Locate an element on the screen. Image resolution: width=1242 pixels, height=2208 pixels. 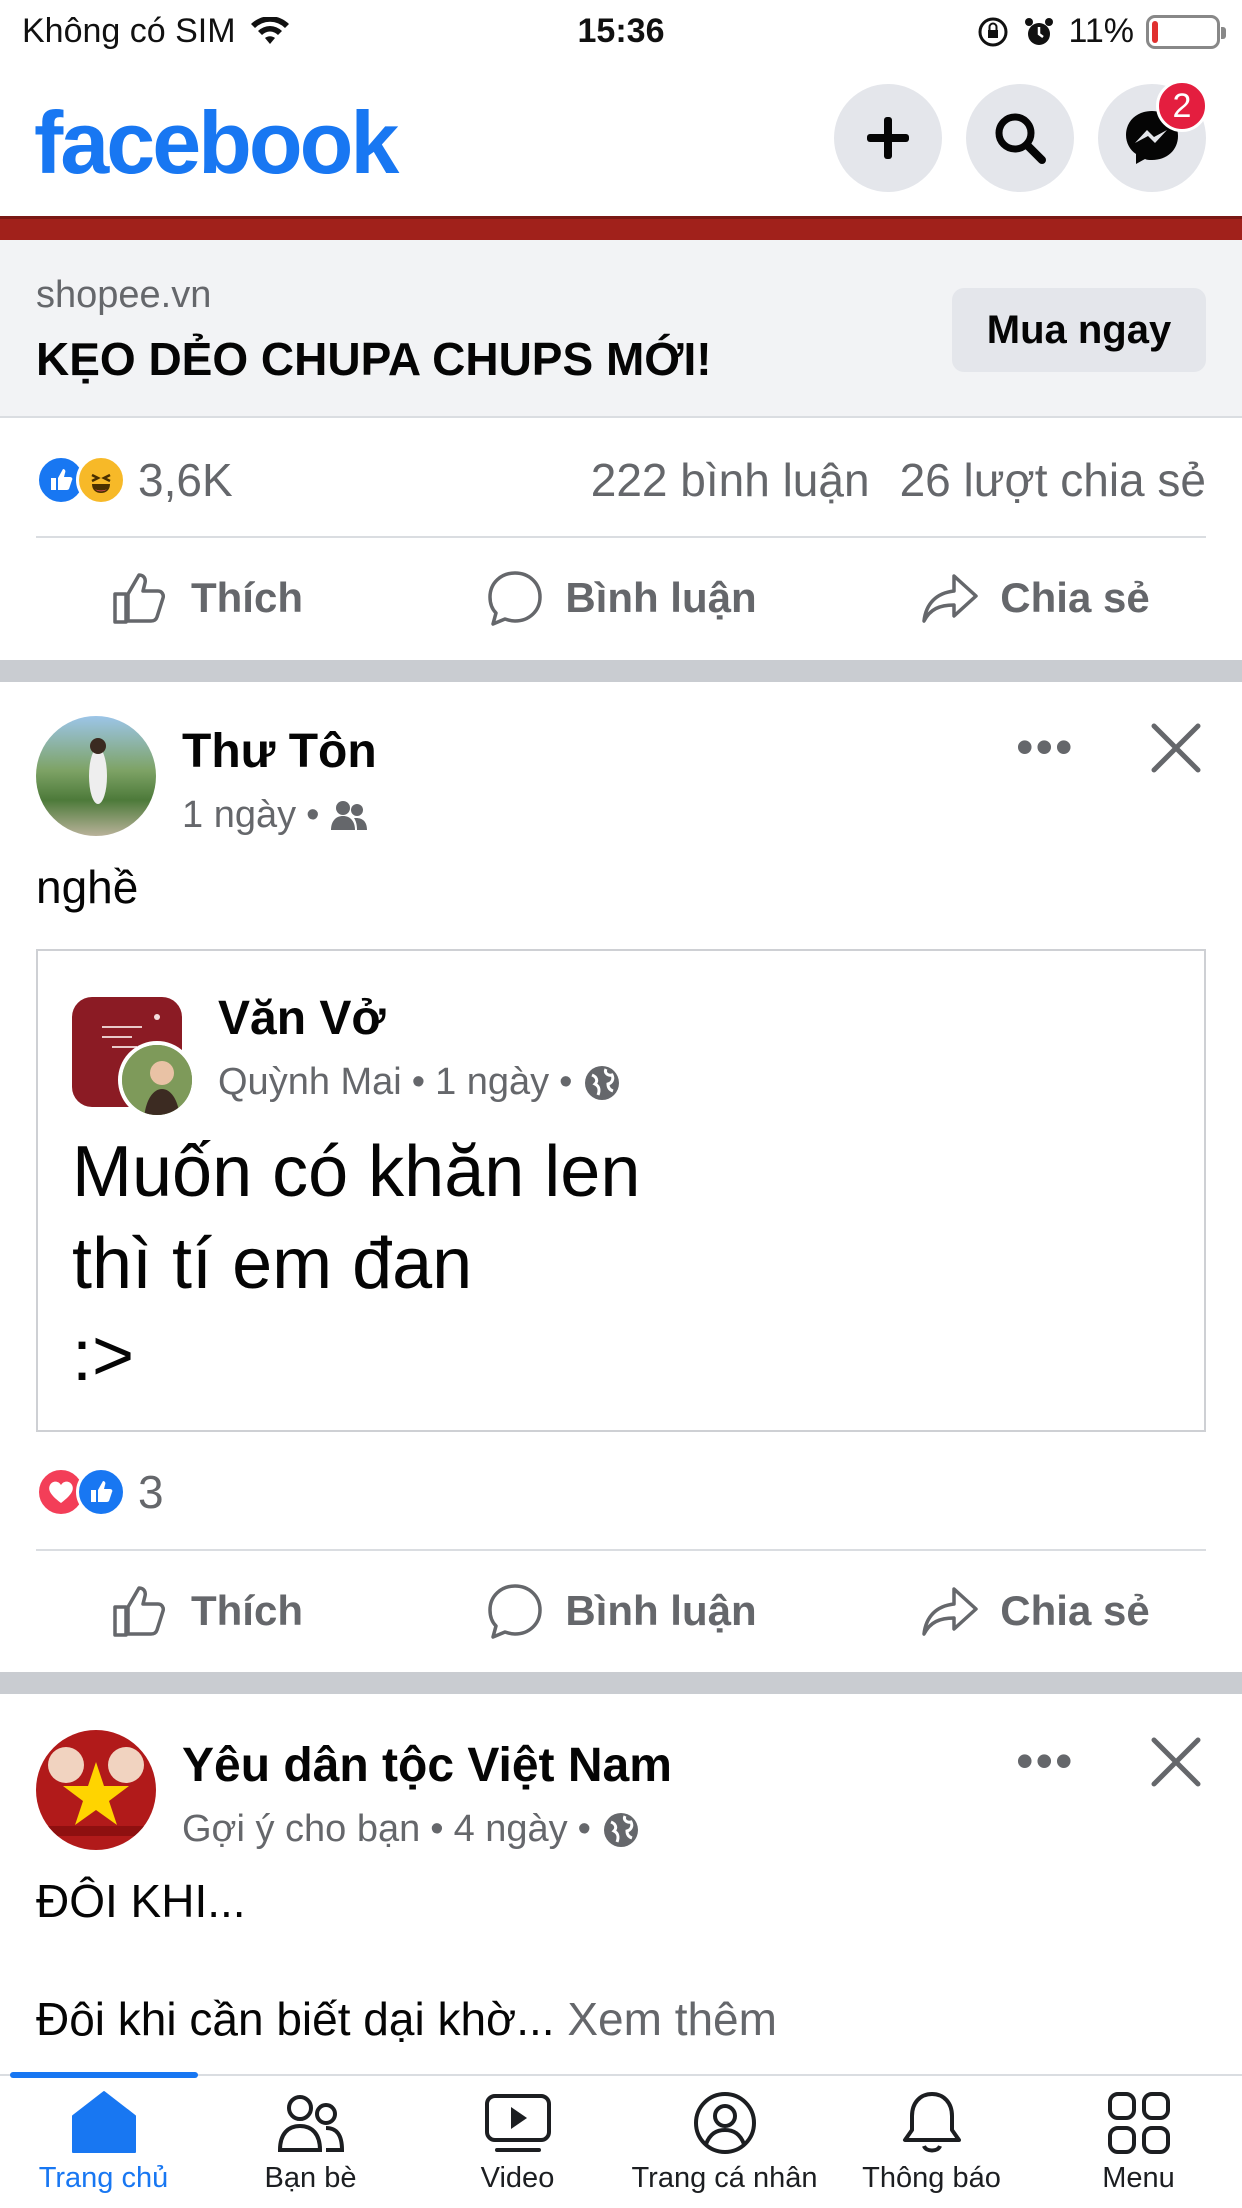
app-header: facebook 2 is located at coordinates (621, 139).